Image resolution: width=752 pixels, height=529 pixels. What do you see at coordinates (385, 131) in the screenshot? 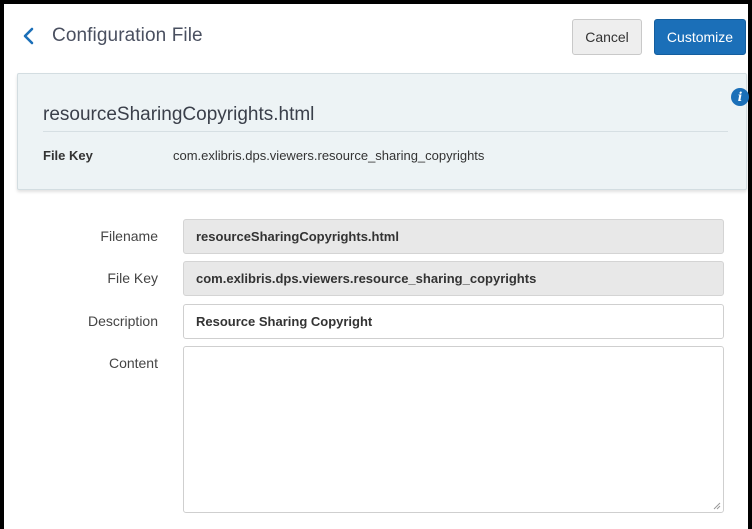
I see `summary-divider` at bounding box center [385, 131].